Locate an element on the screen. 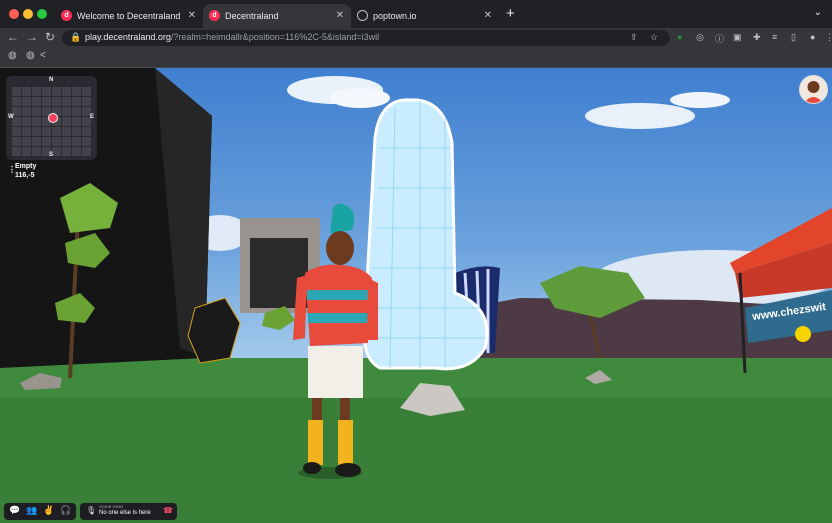 The image size is (832, 523). minimap: N W E S is located at coordinates (51, 118).